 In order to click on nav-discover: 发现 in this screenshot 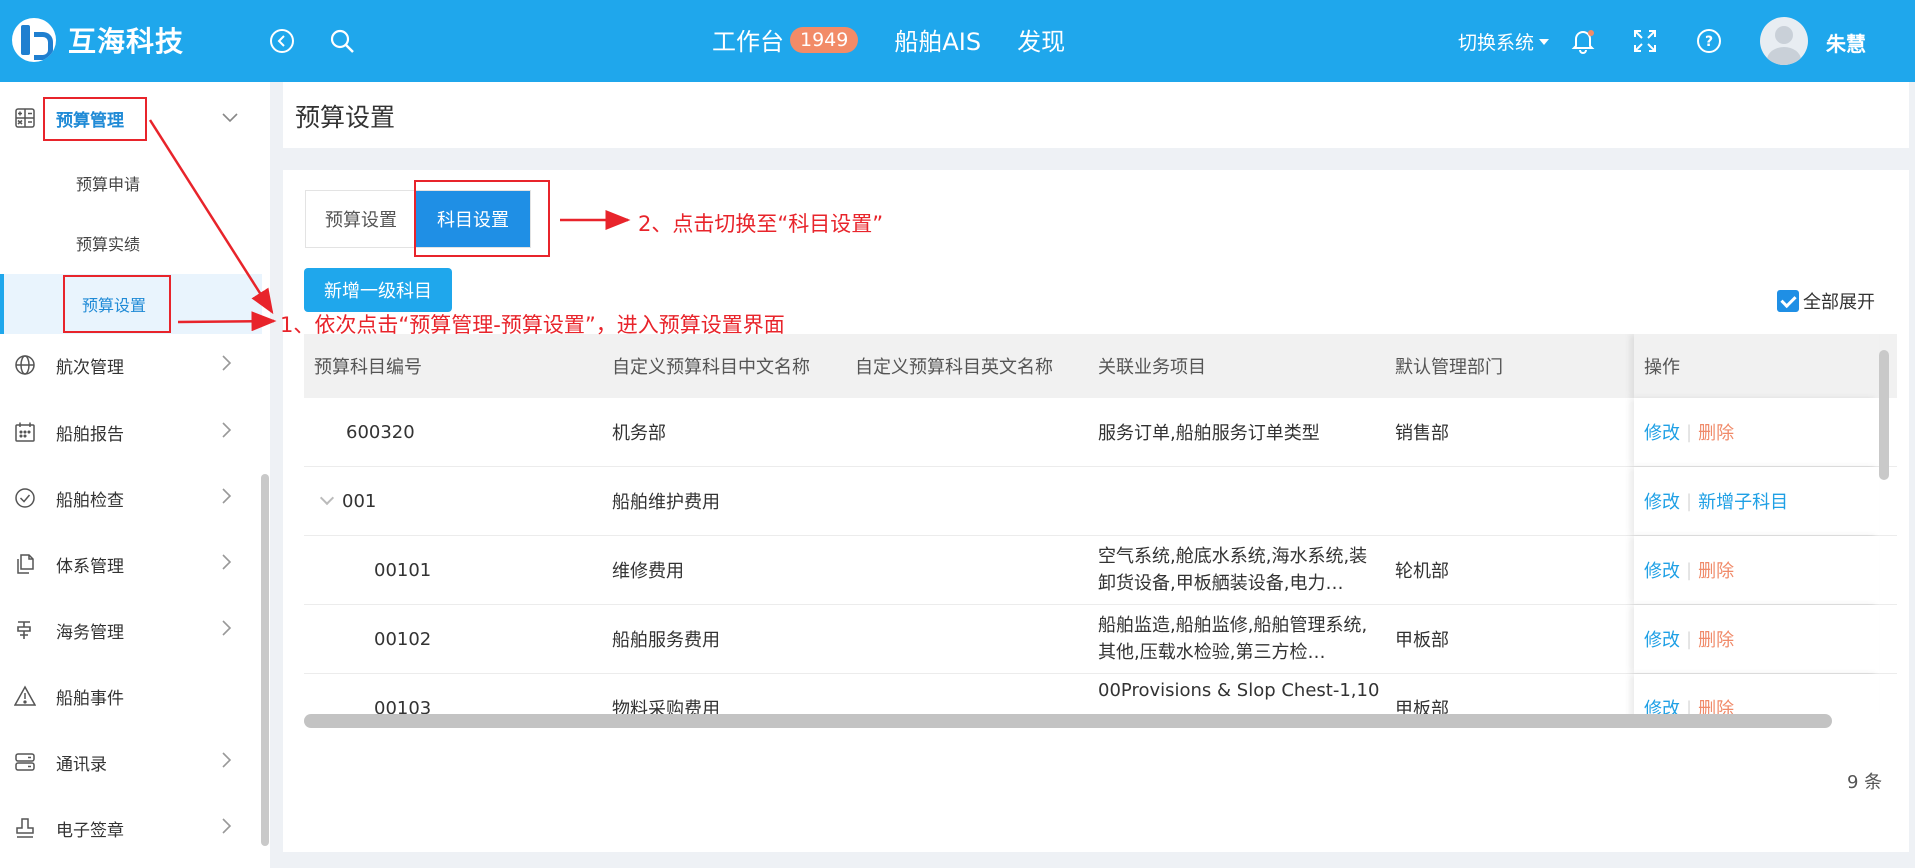, I will do `click(1041, 39)`.